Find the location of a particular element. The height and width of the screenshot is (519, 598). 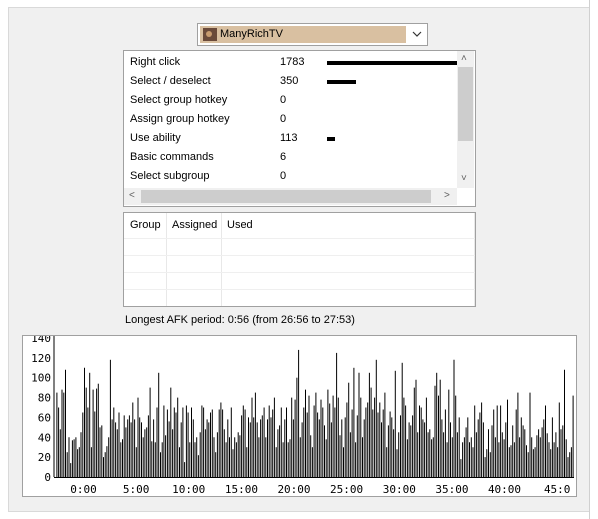

chevron-down-icon is located at coordinates (417, 34).